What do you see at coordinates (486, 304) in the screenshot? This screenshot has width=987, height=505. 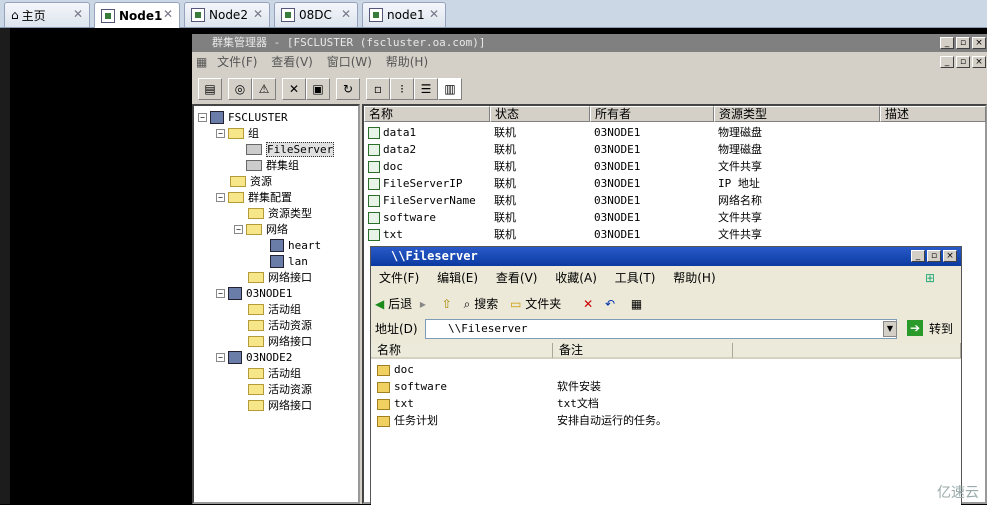 I see `search-button: 搜索` at bounding box center [486, 304].